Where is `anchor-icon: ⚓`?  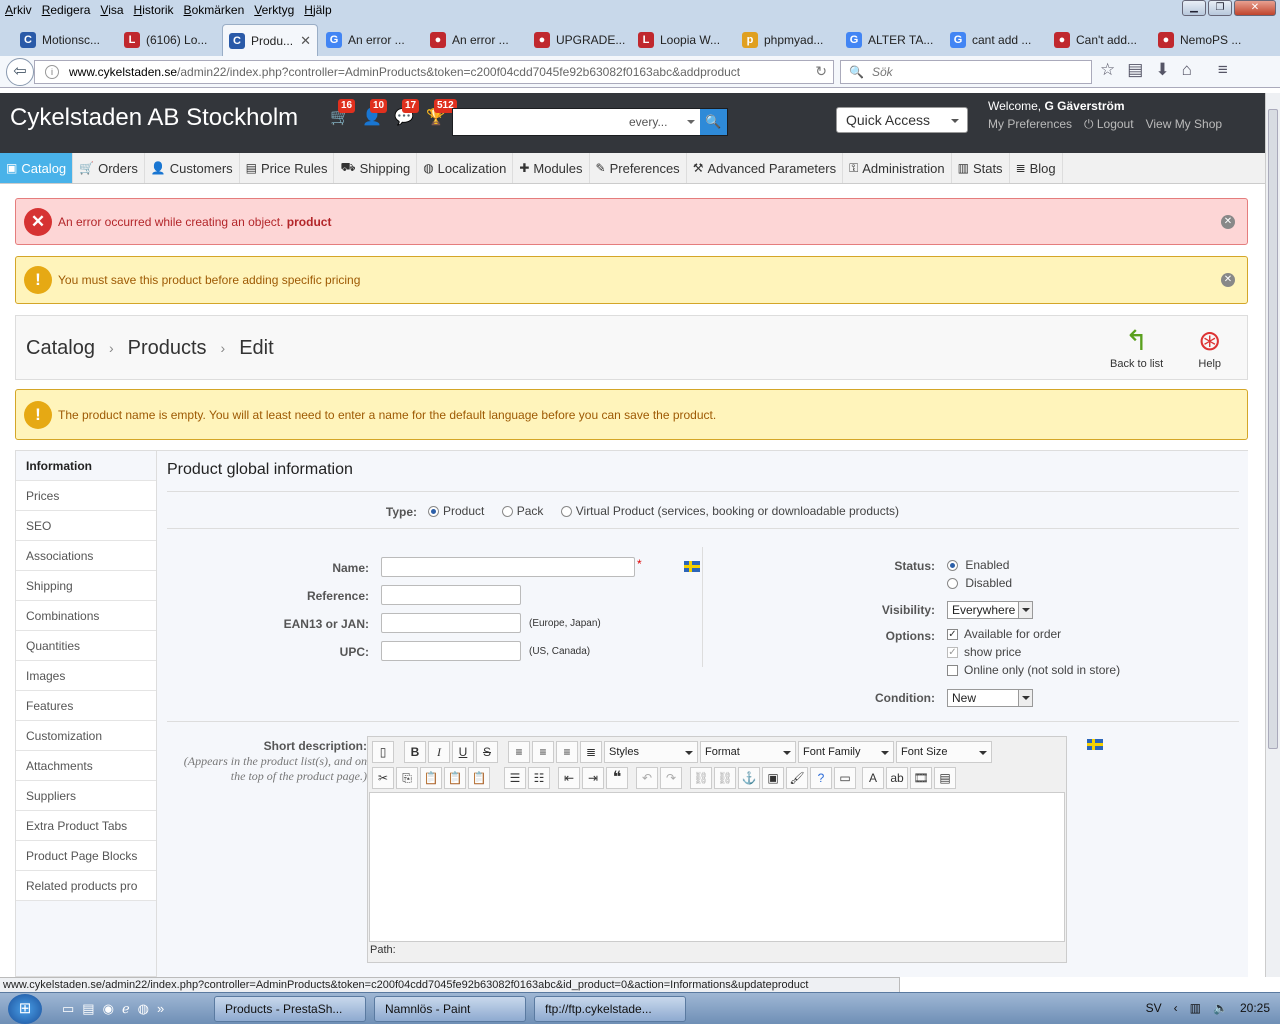 anchor-icon: ⚓ is located at coordinates (749, 778).